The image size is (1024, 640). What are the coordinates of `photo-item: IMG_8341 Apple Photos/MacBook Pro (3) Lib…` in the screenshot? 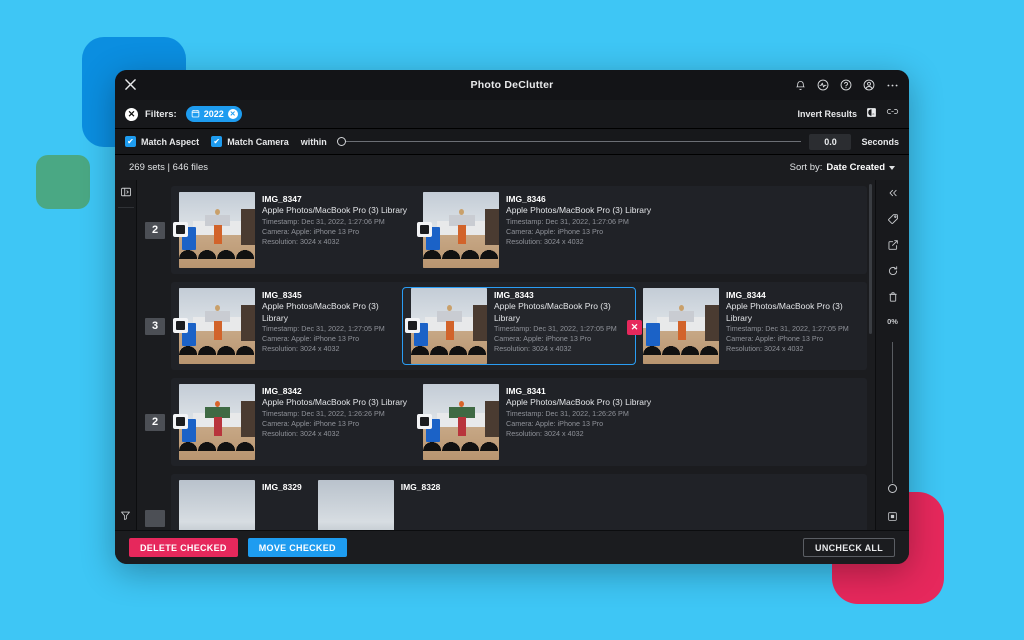 It's located at (537, 422).